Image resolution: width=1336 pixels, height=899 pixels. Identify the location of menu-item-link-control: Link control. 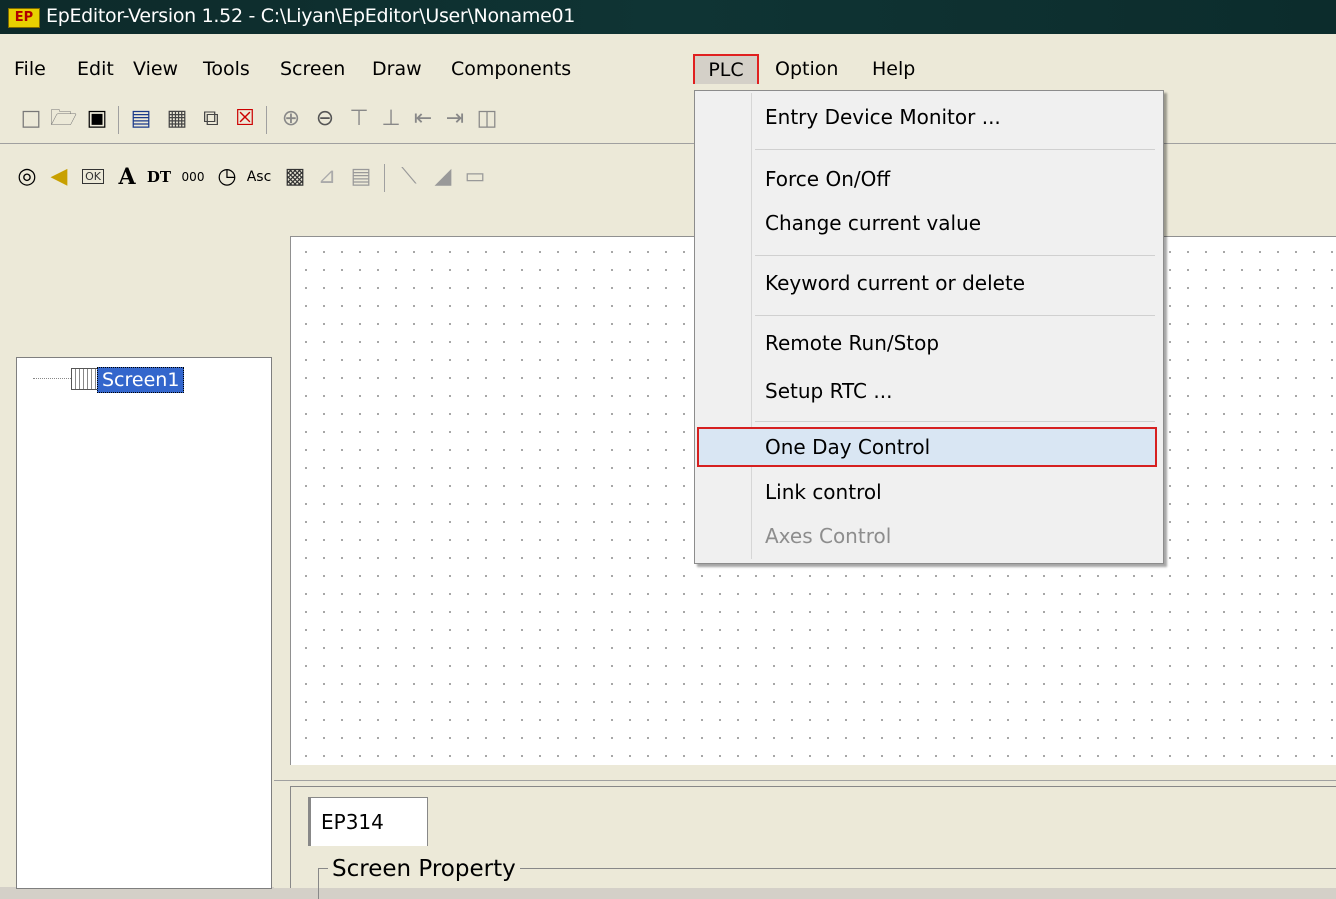
(823, 492).